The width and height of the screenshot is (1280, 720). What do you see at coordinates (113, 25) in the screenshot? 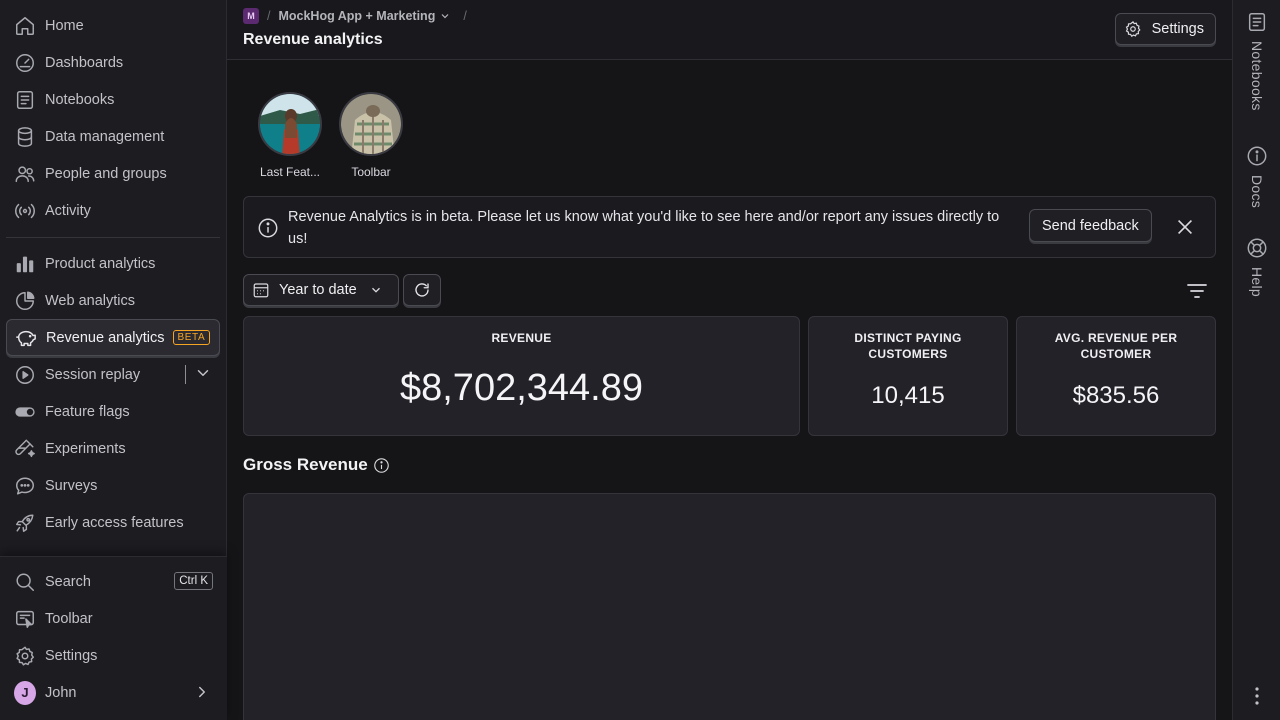
I see `sidebar-item-home: Home` at bounding box center [113, 25].